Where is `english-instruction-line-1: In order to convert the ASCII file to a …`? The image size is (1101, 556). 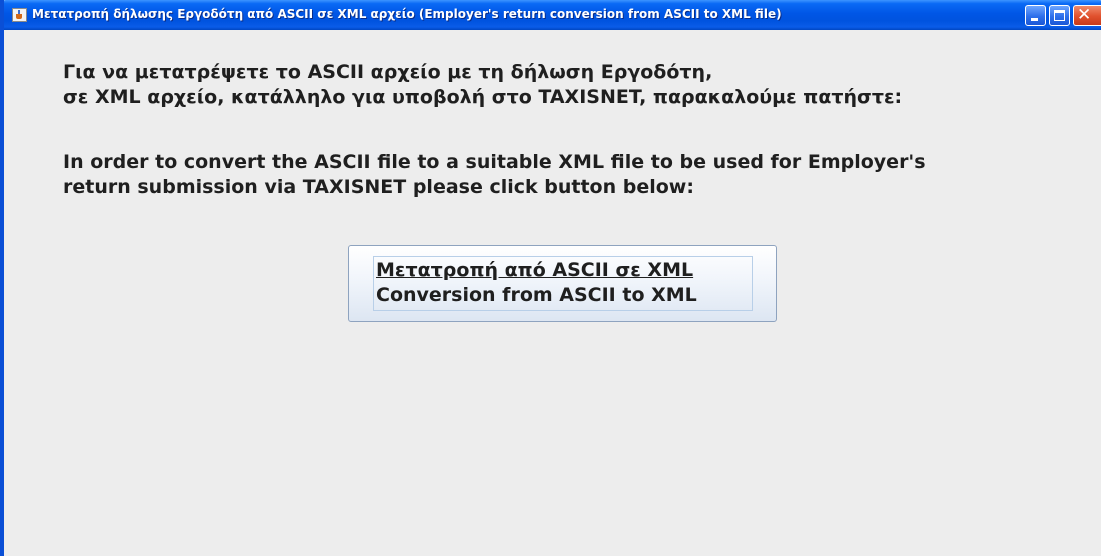
english-instruction-line-1: In order to convert the ASCII file to a … is located at coordinates (494, 162).